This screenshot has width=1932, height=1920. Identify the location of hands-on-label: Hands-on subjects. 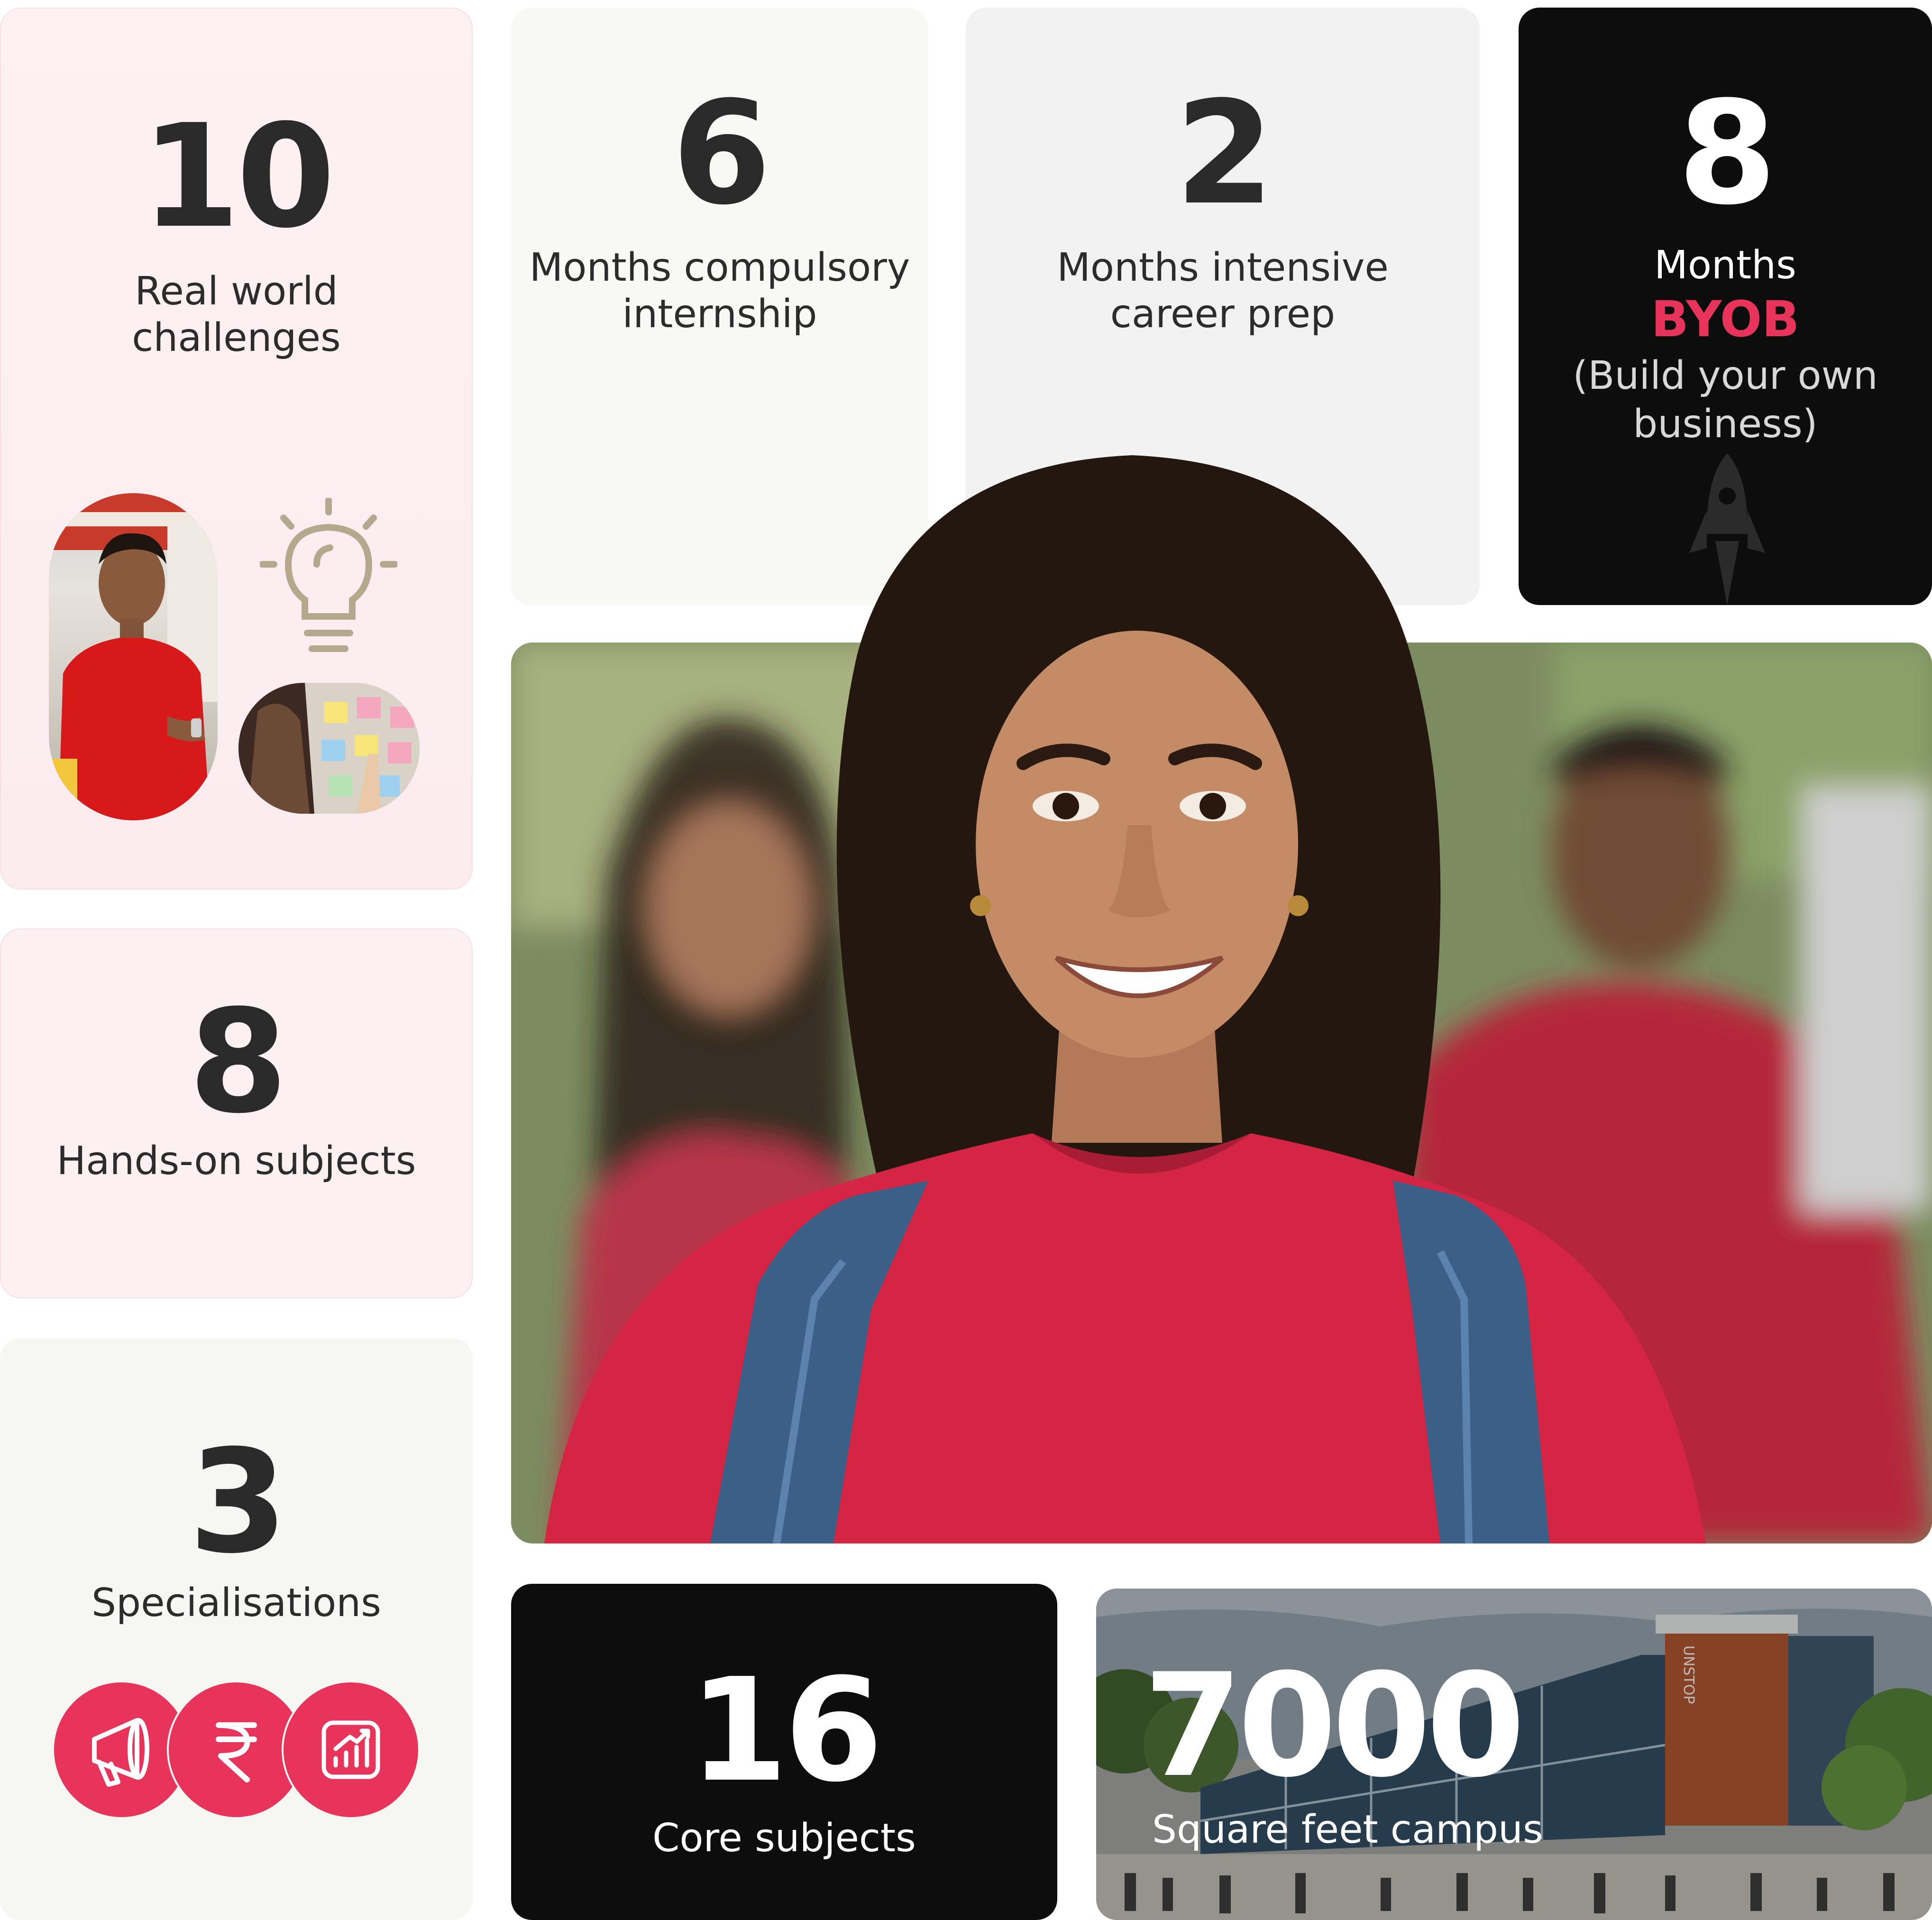
(236, 1161).